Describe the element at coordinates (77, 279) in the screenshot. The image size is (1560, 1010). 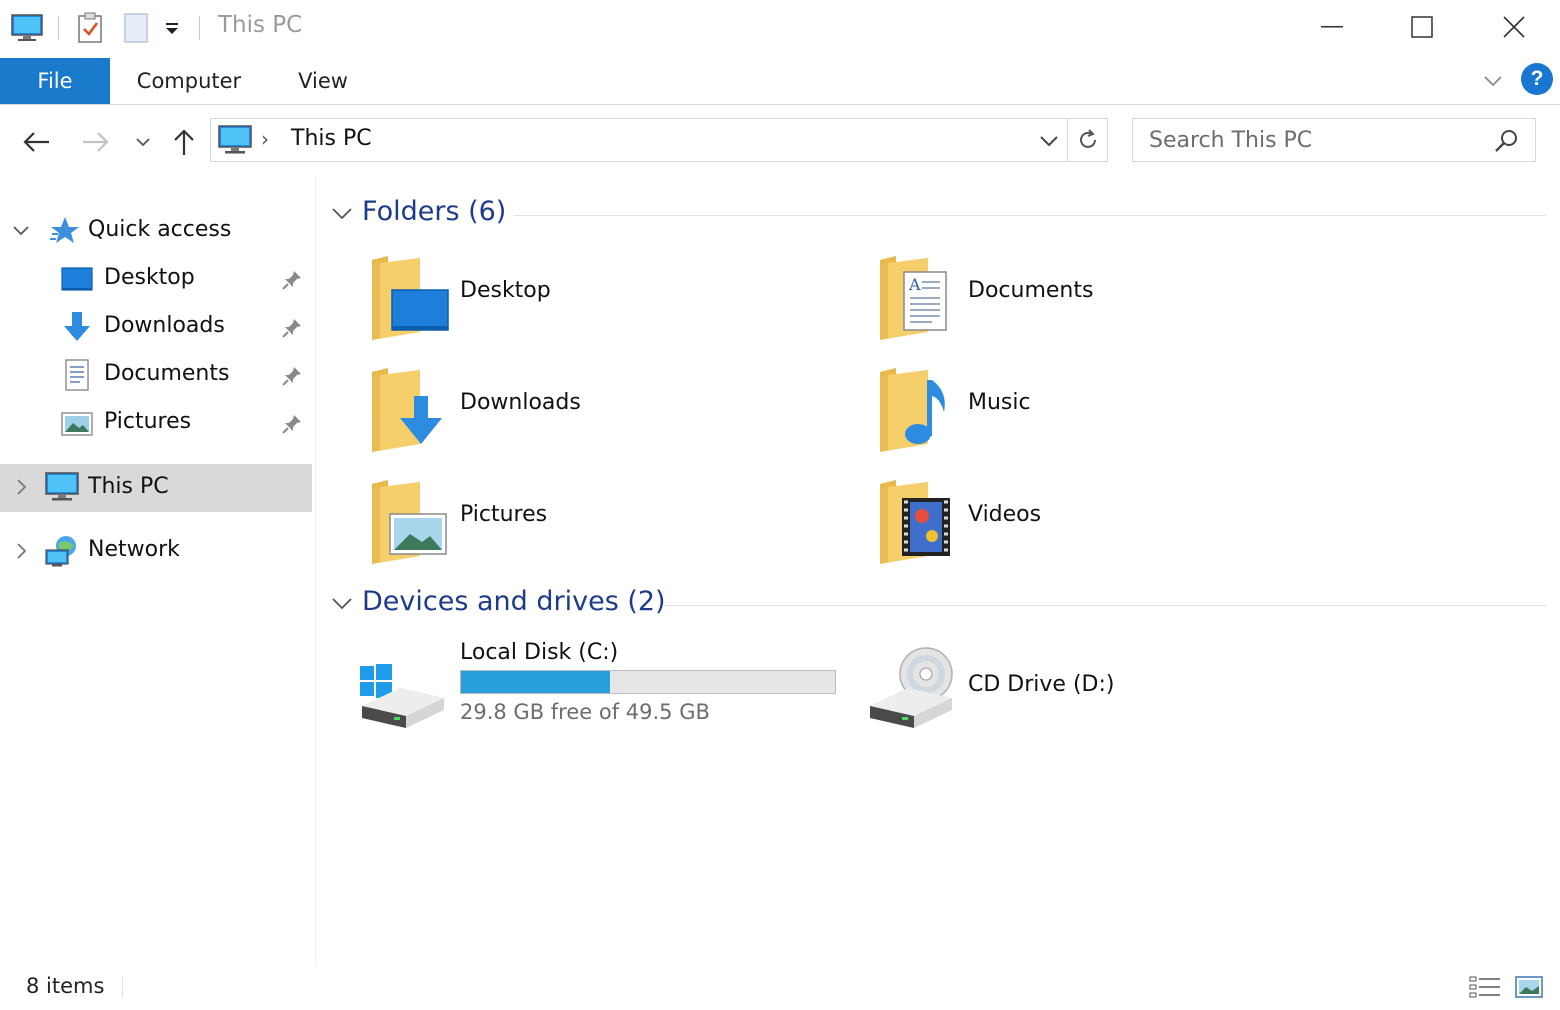
I see `desktop-icon` at that location.